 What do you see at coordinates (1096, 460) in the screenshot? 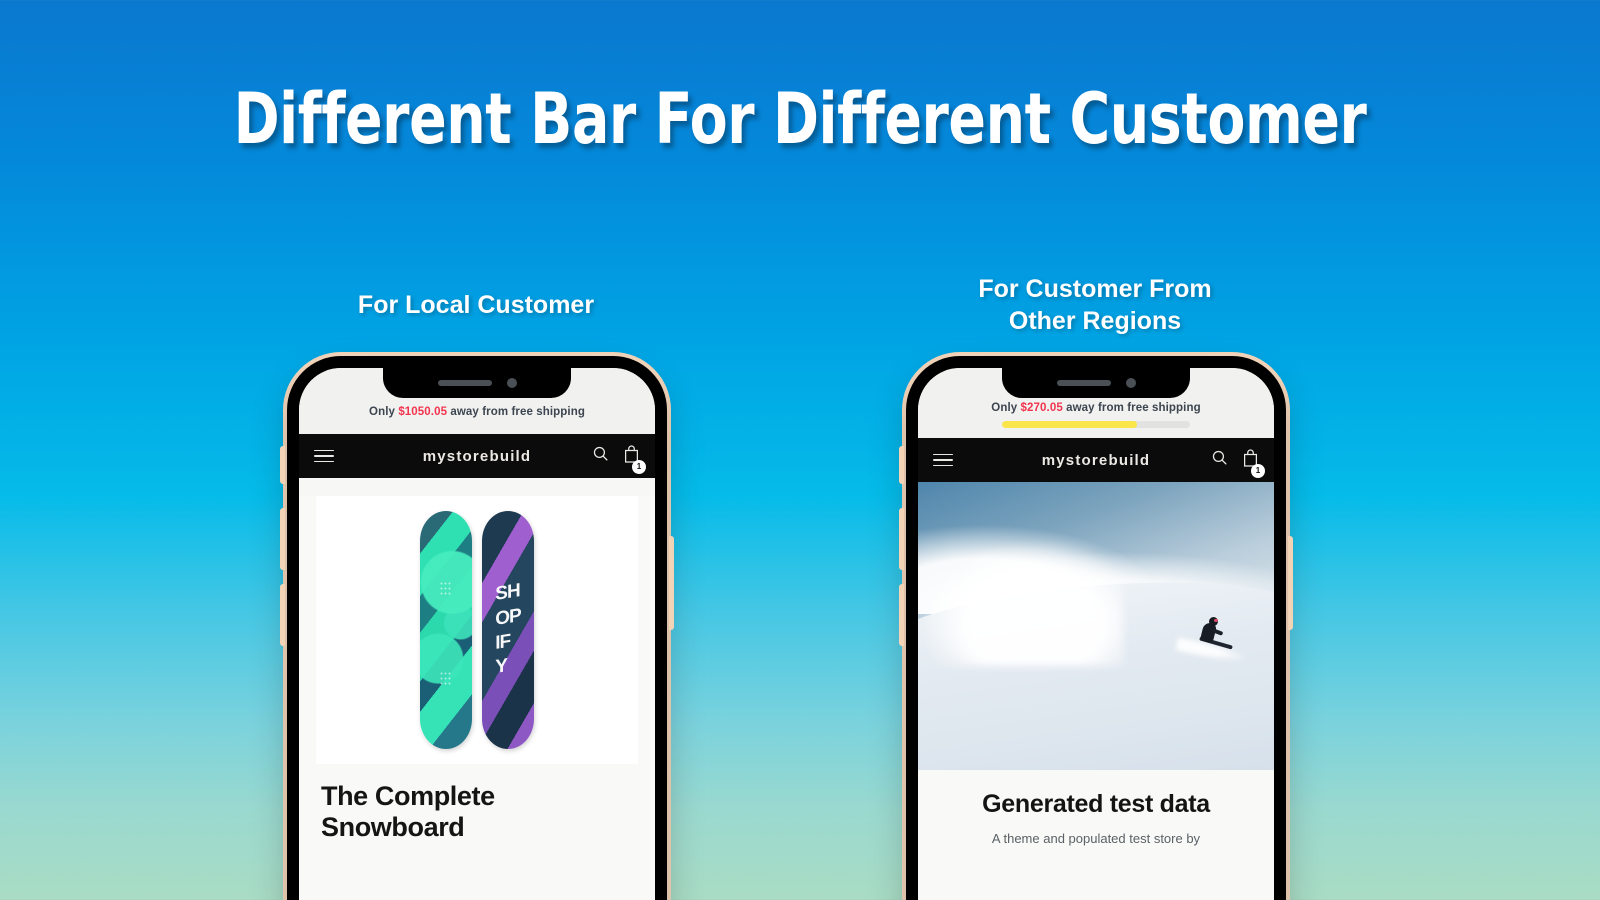
I see `store-header-other-regions: mystorebuild 1` at bounding box center [1096, 460].